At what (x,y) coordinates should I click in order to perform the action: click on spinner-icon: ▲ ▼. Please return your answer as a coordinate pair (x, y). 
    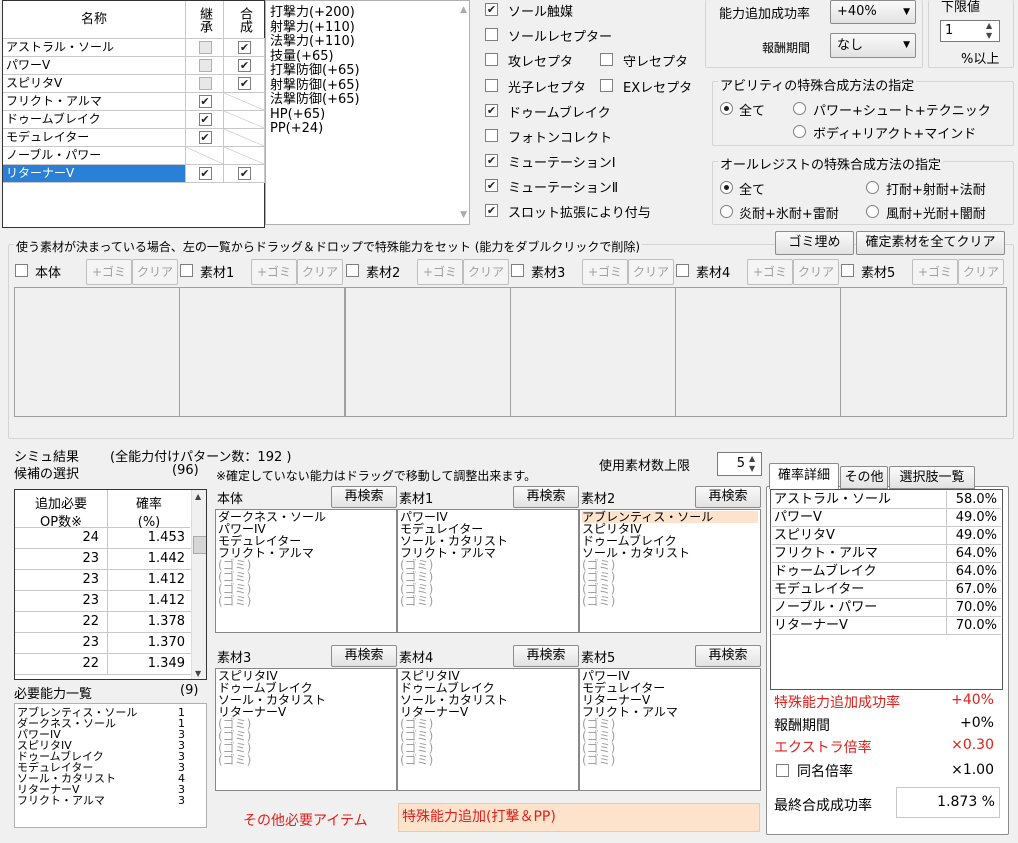
    Looking at the image, I should click on (989, 31).